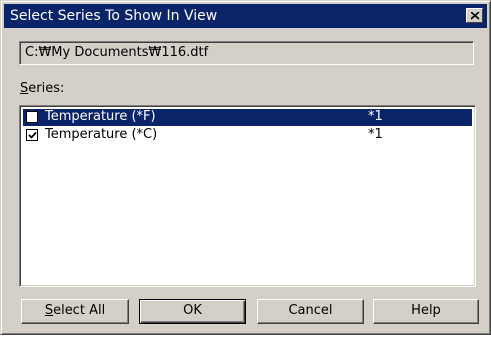 This screenshot has height=338, width=491. Describe the element at coordinates (117, 52) in the screenshot. I see `file-path-text: C:₩My Documents₩116.dtf` at that location.